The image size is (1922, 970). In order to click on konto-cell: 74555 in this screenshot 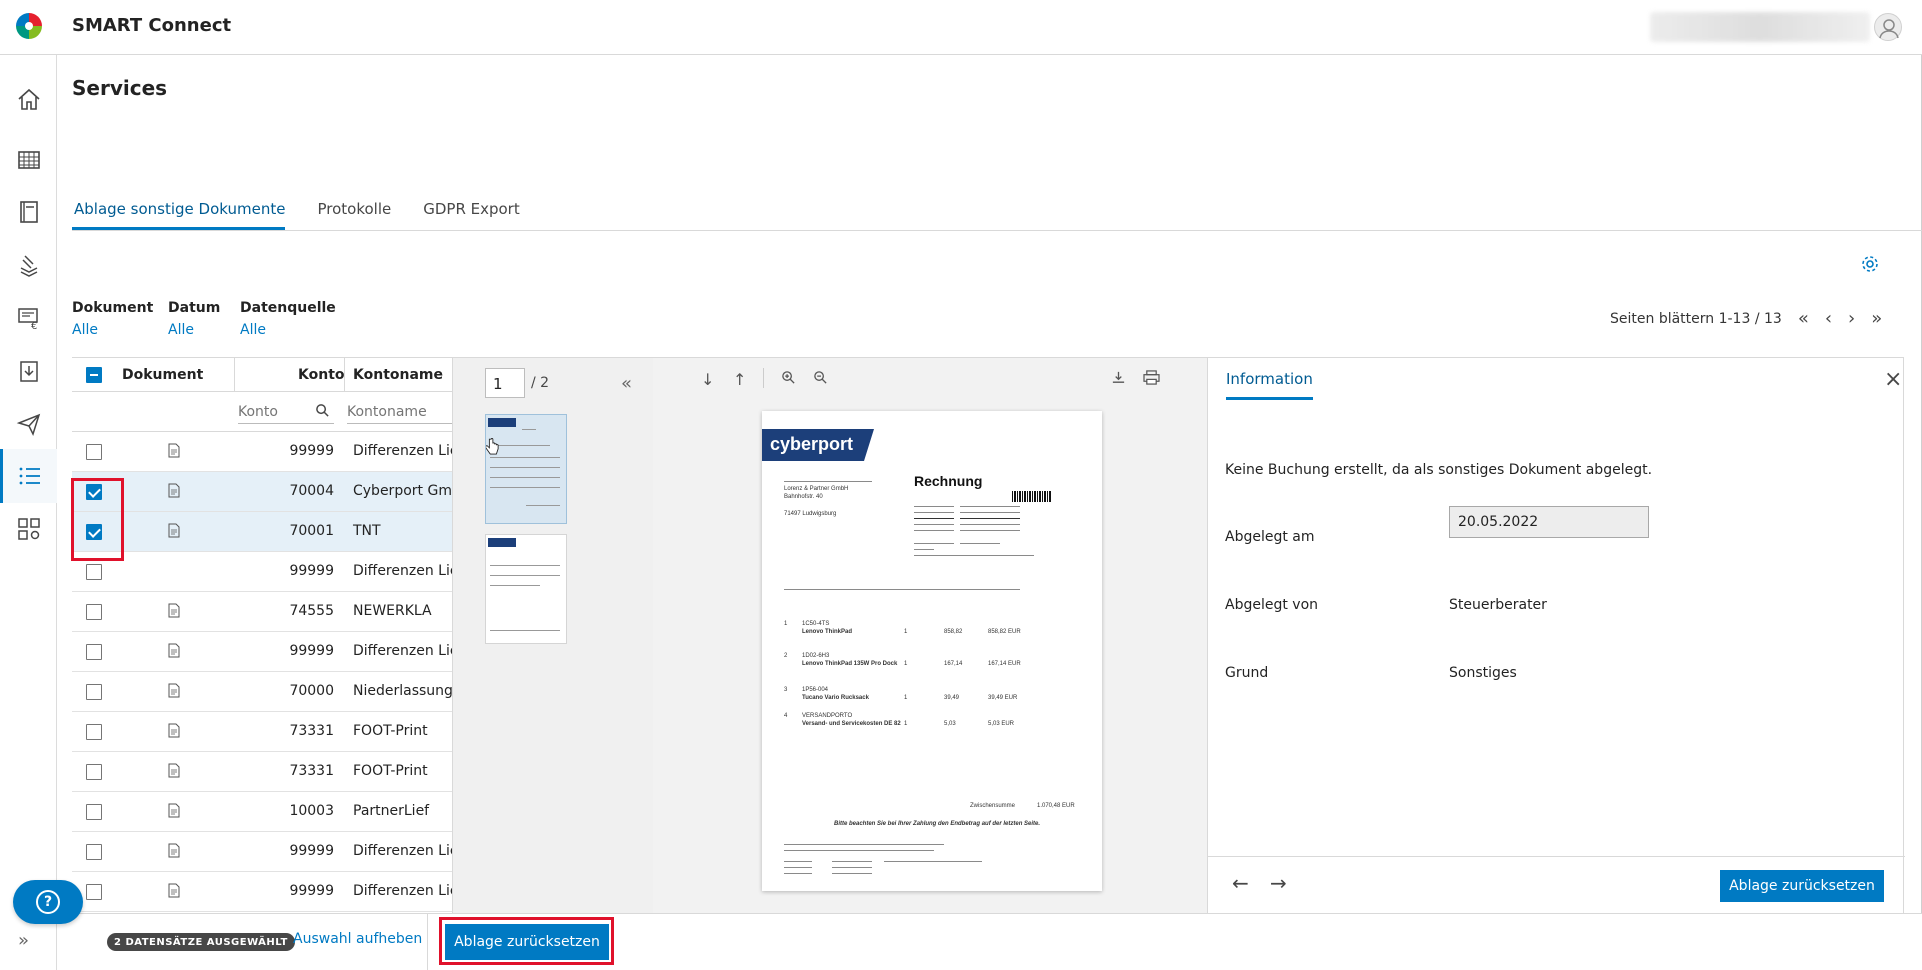, I will do `click(311, 611)`.